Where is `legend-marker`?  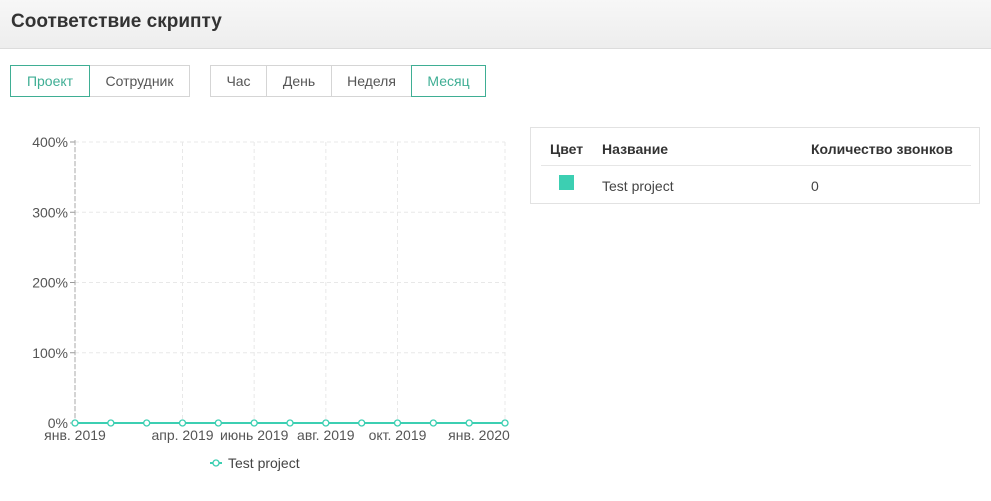 legend-marker is located at coordinates (216, 463).